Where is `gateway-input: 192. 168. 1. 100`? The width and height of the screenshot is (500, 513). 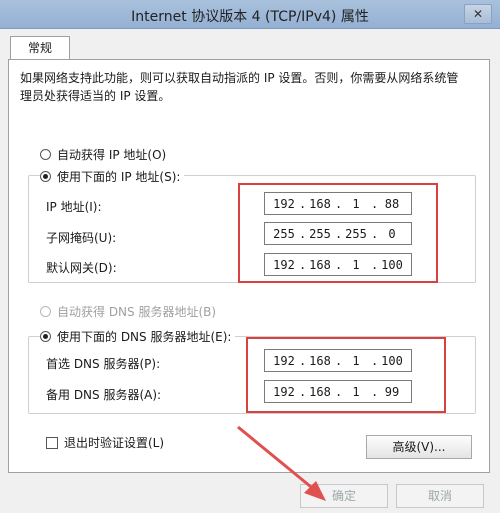
gateway-input: 192. 168. 1. 100 is located at coordinates (338, 264).